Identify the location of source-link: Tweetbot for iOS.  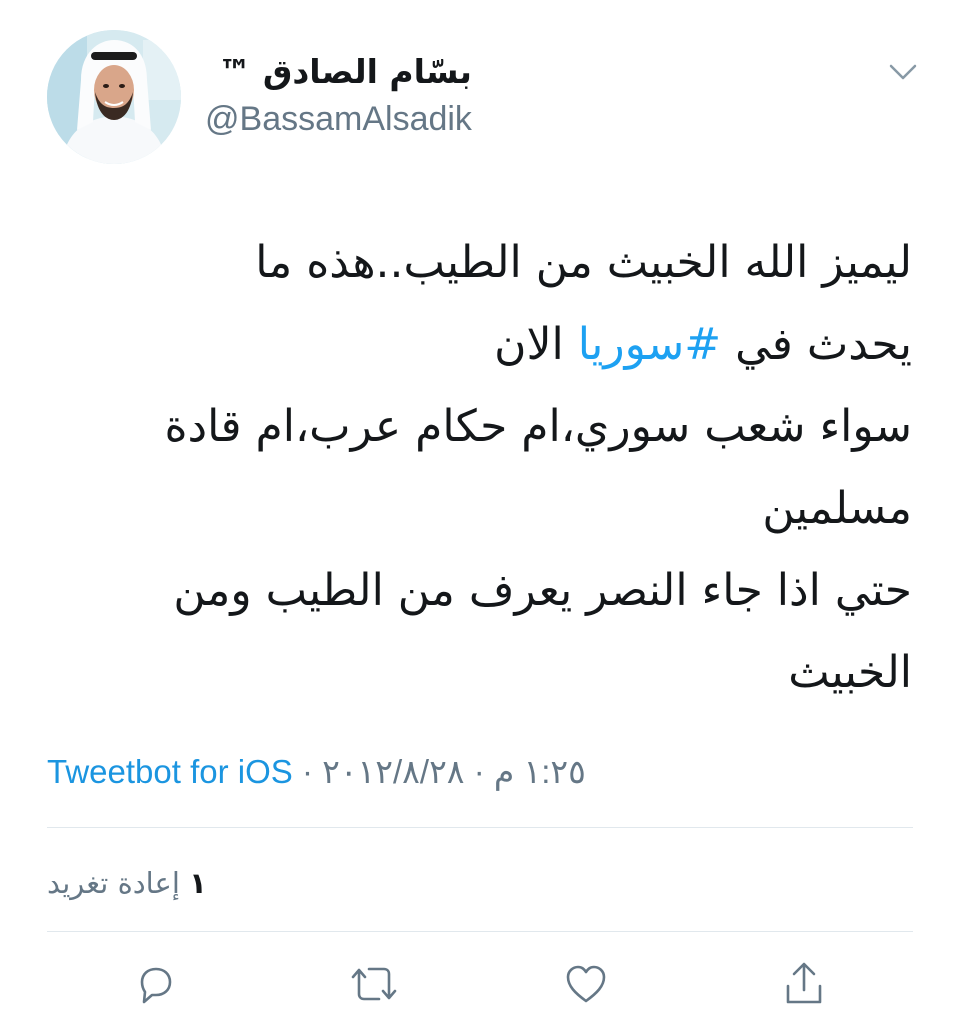
(170, 771).